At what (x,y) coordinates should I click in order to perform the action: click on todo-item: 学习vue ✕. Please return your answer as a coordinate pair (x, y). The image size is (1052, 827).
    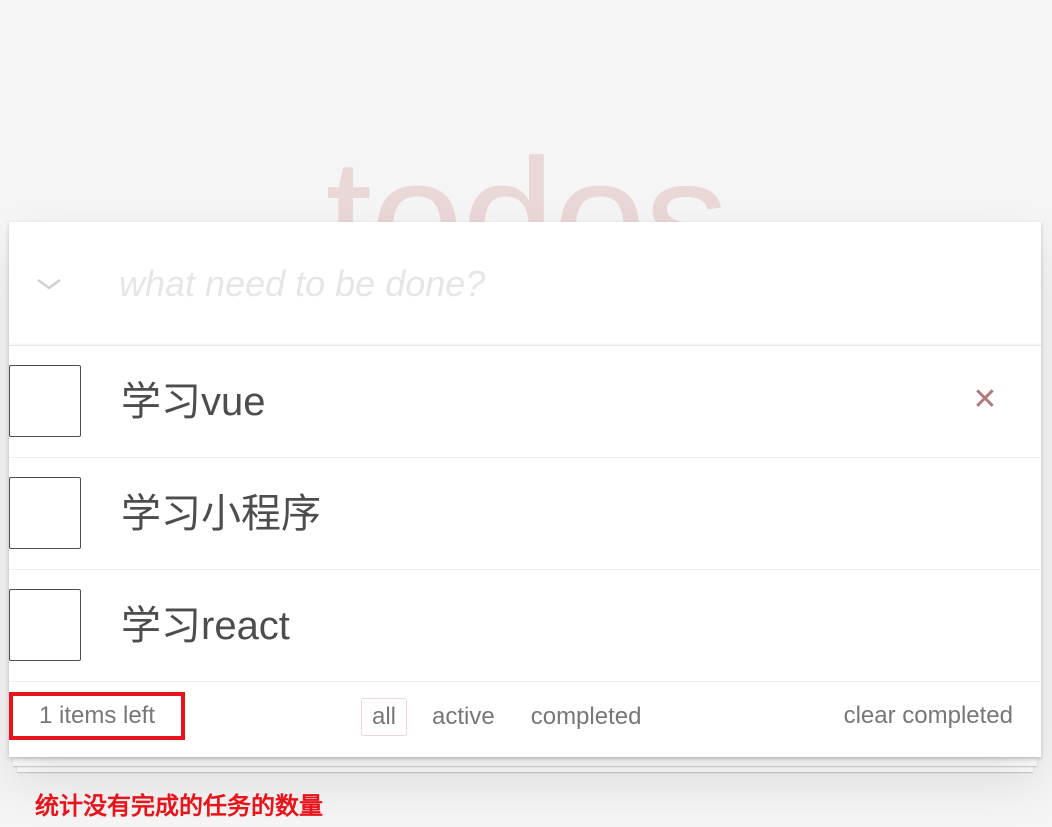
    Looking at the image, I should click on (525, 402).